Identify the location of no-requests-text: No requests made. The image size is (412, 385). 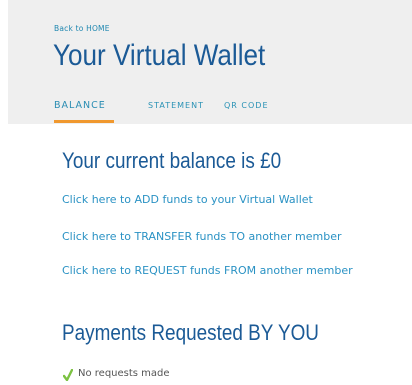
(124, 373).